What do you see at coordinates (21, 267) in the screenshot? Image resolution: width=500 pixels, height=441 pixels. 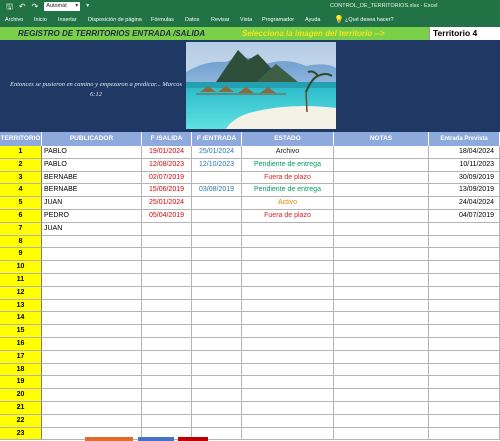 I see `territory-number-cell: 10` at bounding box center [21, 267].